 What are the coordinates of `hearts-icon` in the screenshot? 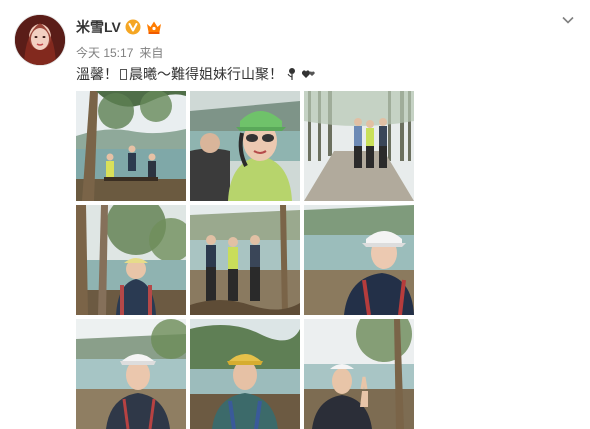 It's located at (308, 74).